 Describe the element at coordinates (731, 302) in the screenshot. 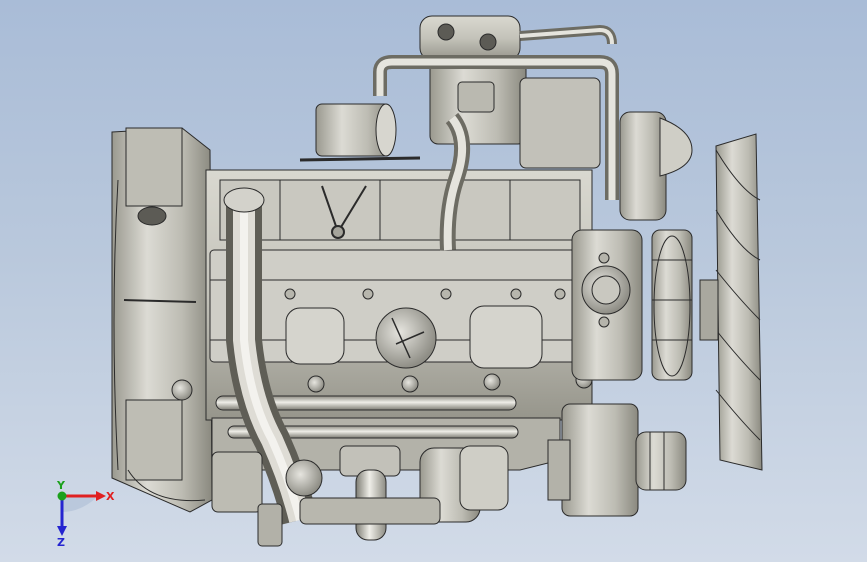

I see `cooling-fan` at that location.